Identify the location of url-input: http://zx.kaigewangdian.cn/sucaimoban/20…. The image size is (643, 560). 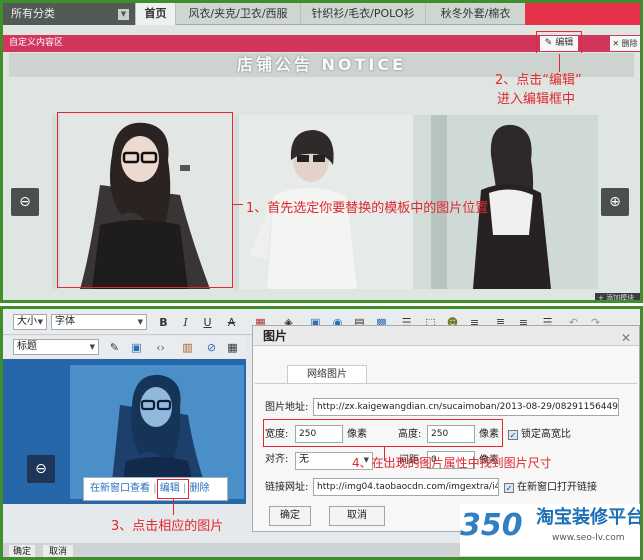
(466, 407).